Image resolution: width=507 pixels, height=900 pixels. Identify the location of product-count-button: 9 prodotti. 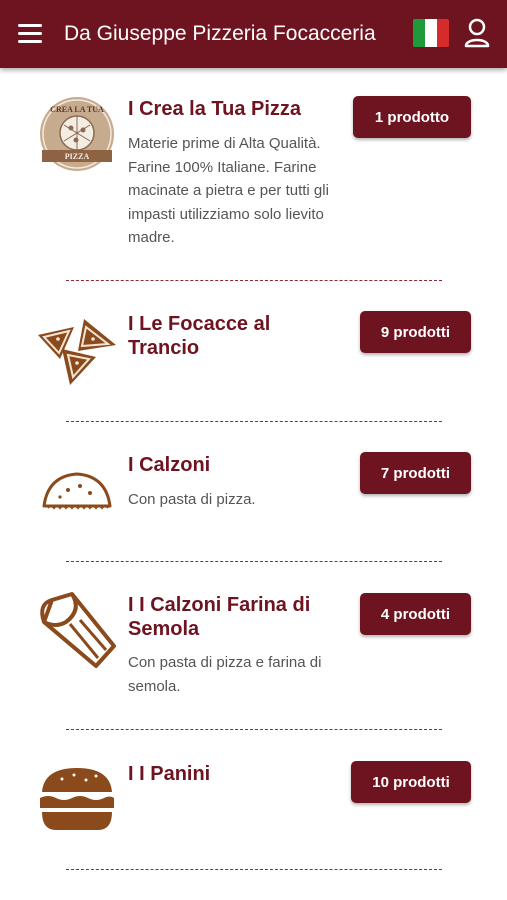
(415, 332).